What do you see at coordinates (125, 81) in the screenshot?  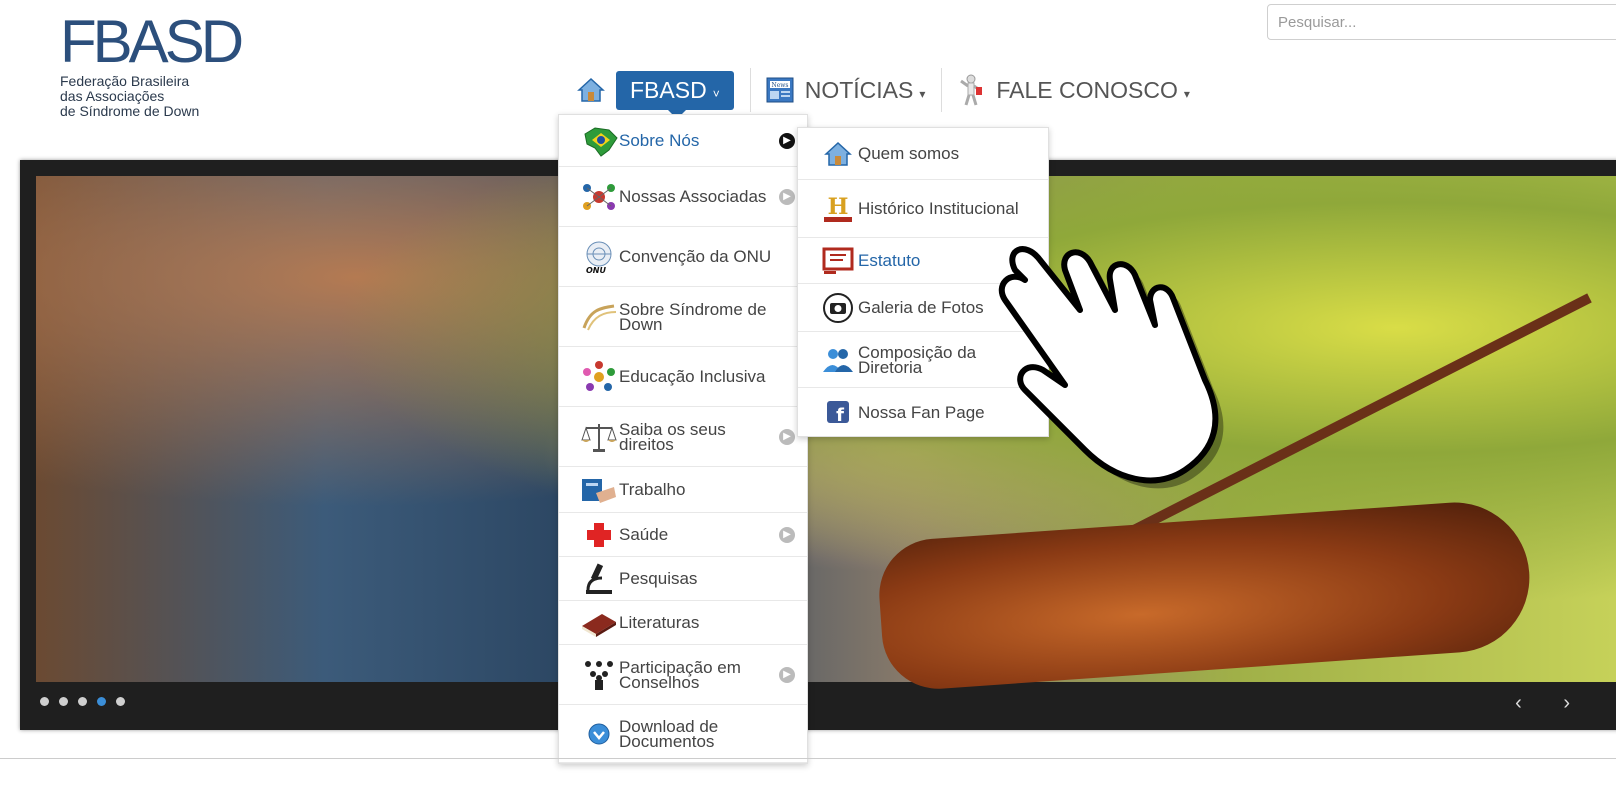 I see `logo-line-1: Federação Brasileira` at bounding box center [125, 81].